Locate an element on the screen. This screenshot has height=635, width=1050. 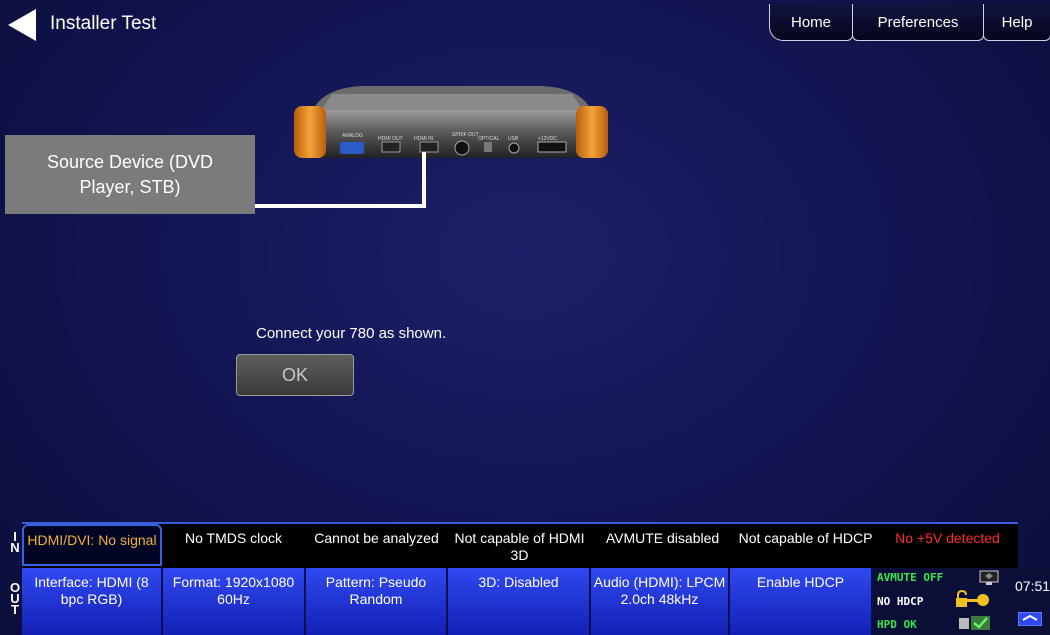
port-label: HDMI IN is located at coordinates (424, 139).